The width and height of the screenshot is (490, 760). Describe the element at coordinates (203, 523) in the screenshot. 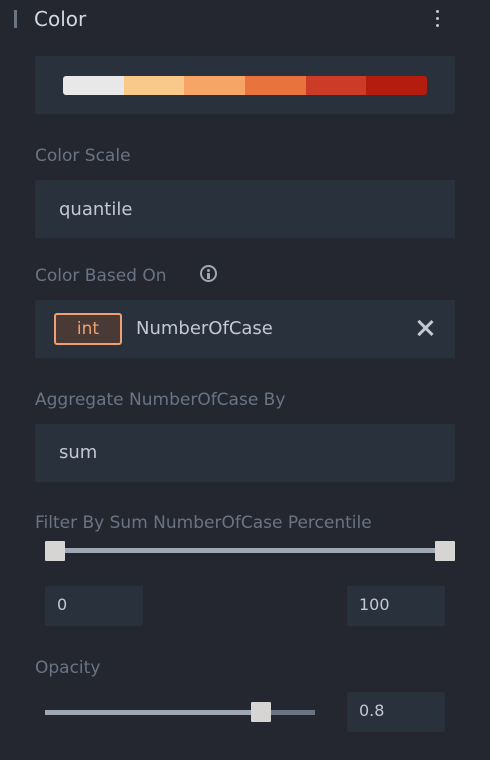

I see `filter-label: Filter By Sum NumberOfCase Percentile` at that location.